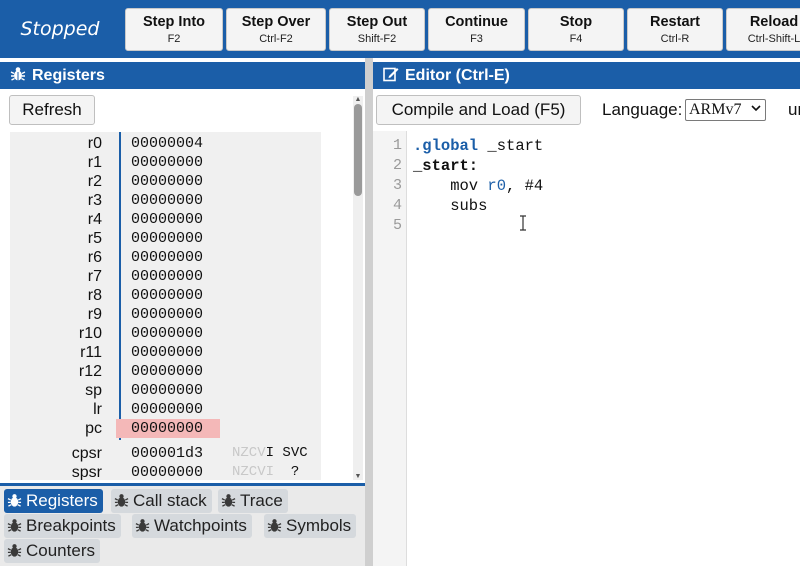 This screenshot has height=566, width=800. Describe the element at coordinates (94, 276) in the screenshot. I see `register-name: r7` at that location.